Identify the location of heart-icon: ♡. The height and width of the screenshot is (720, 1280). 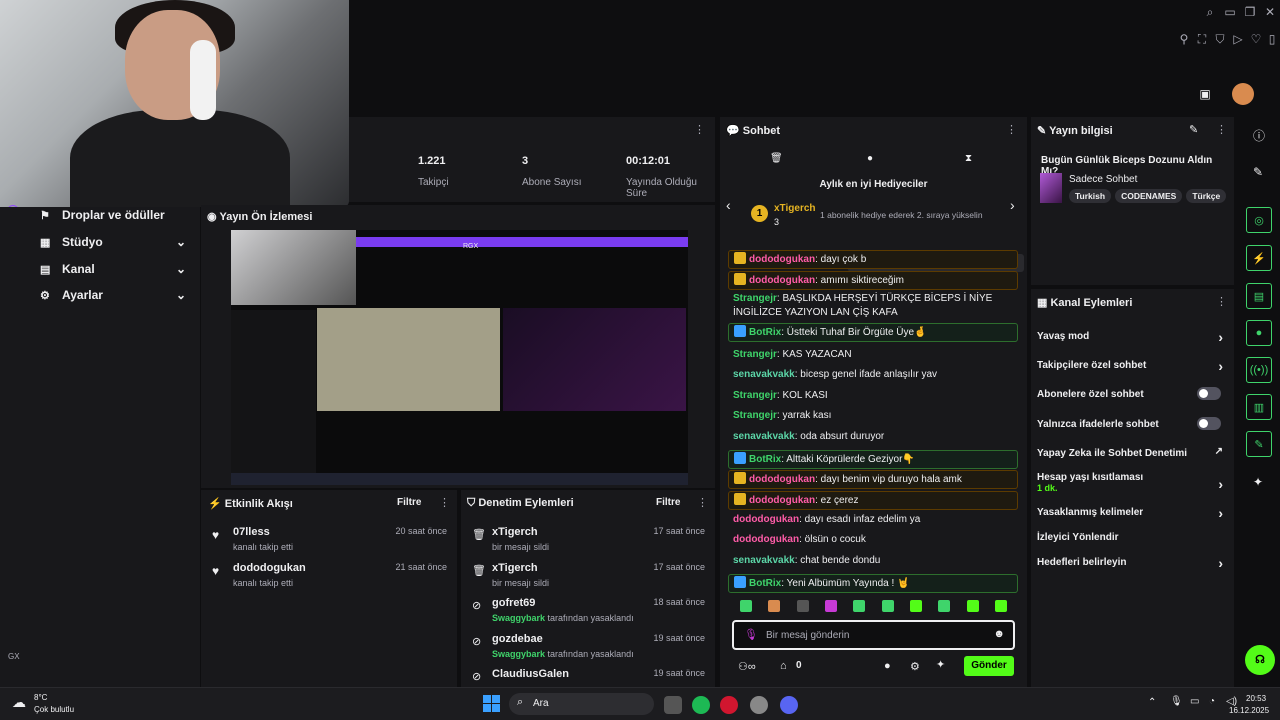
(1256, 39).